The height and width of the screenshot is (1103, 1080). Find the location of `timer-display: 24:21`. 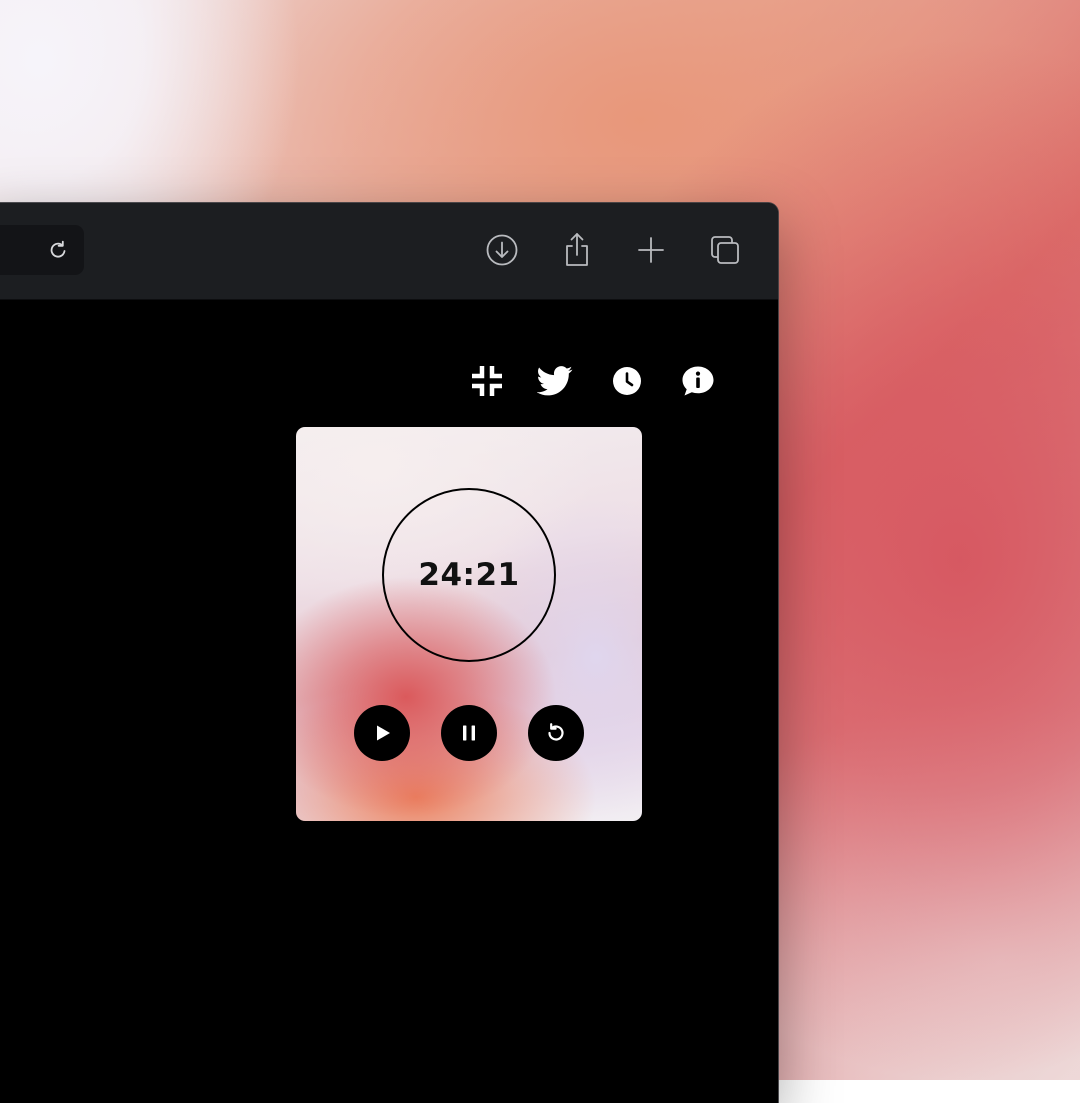

timer-display: 24:21 is located at coordinates (469, 575).